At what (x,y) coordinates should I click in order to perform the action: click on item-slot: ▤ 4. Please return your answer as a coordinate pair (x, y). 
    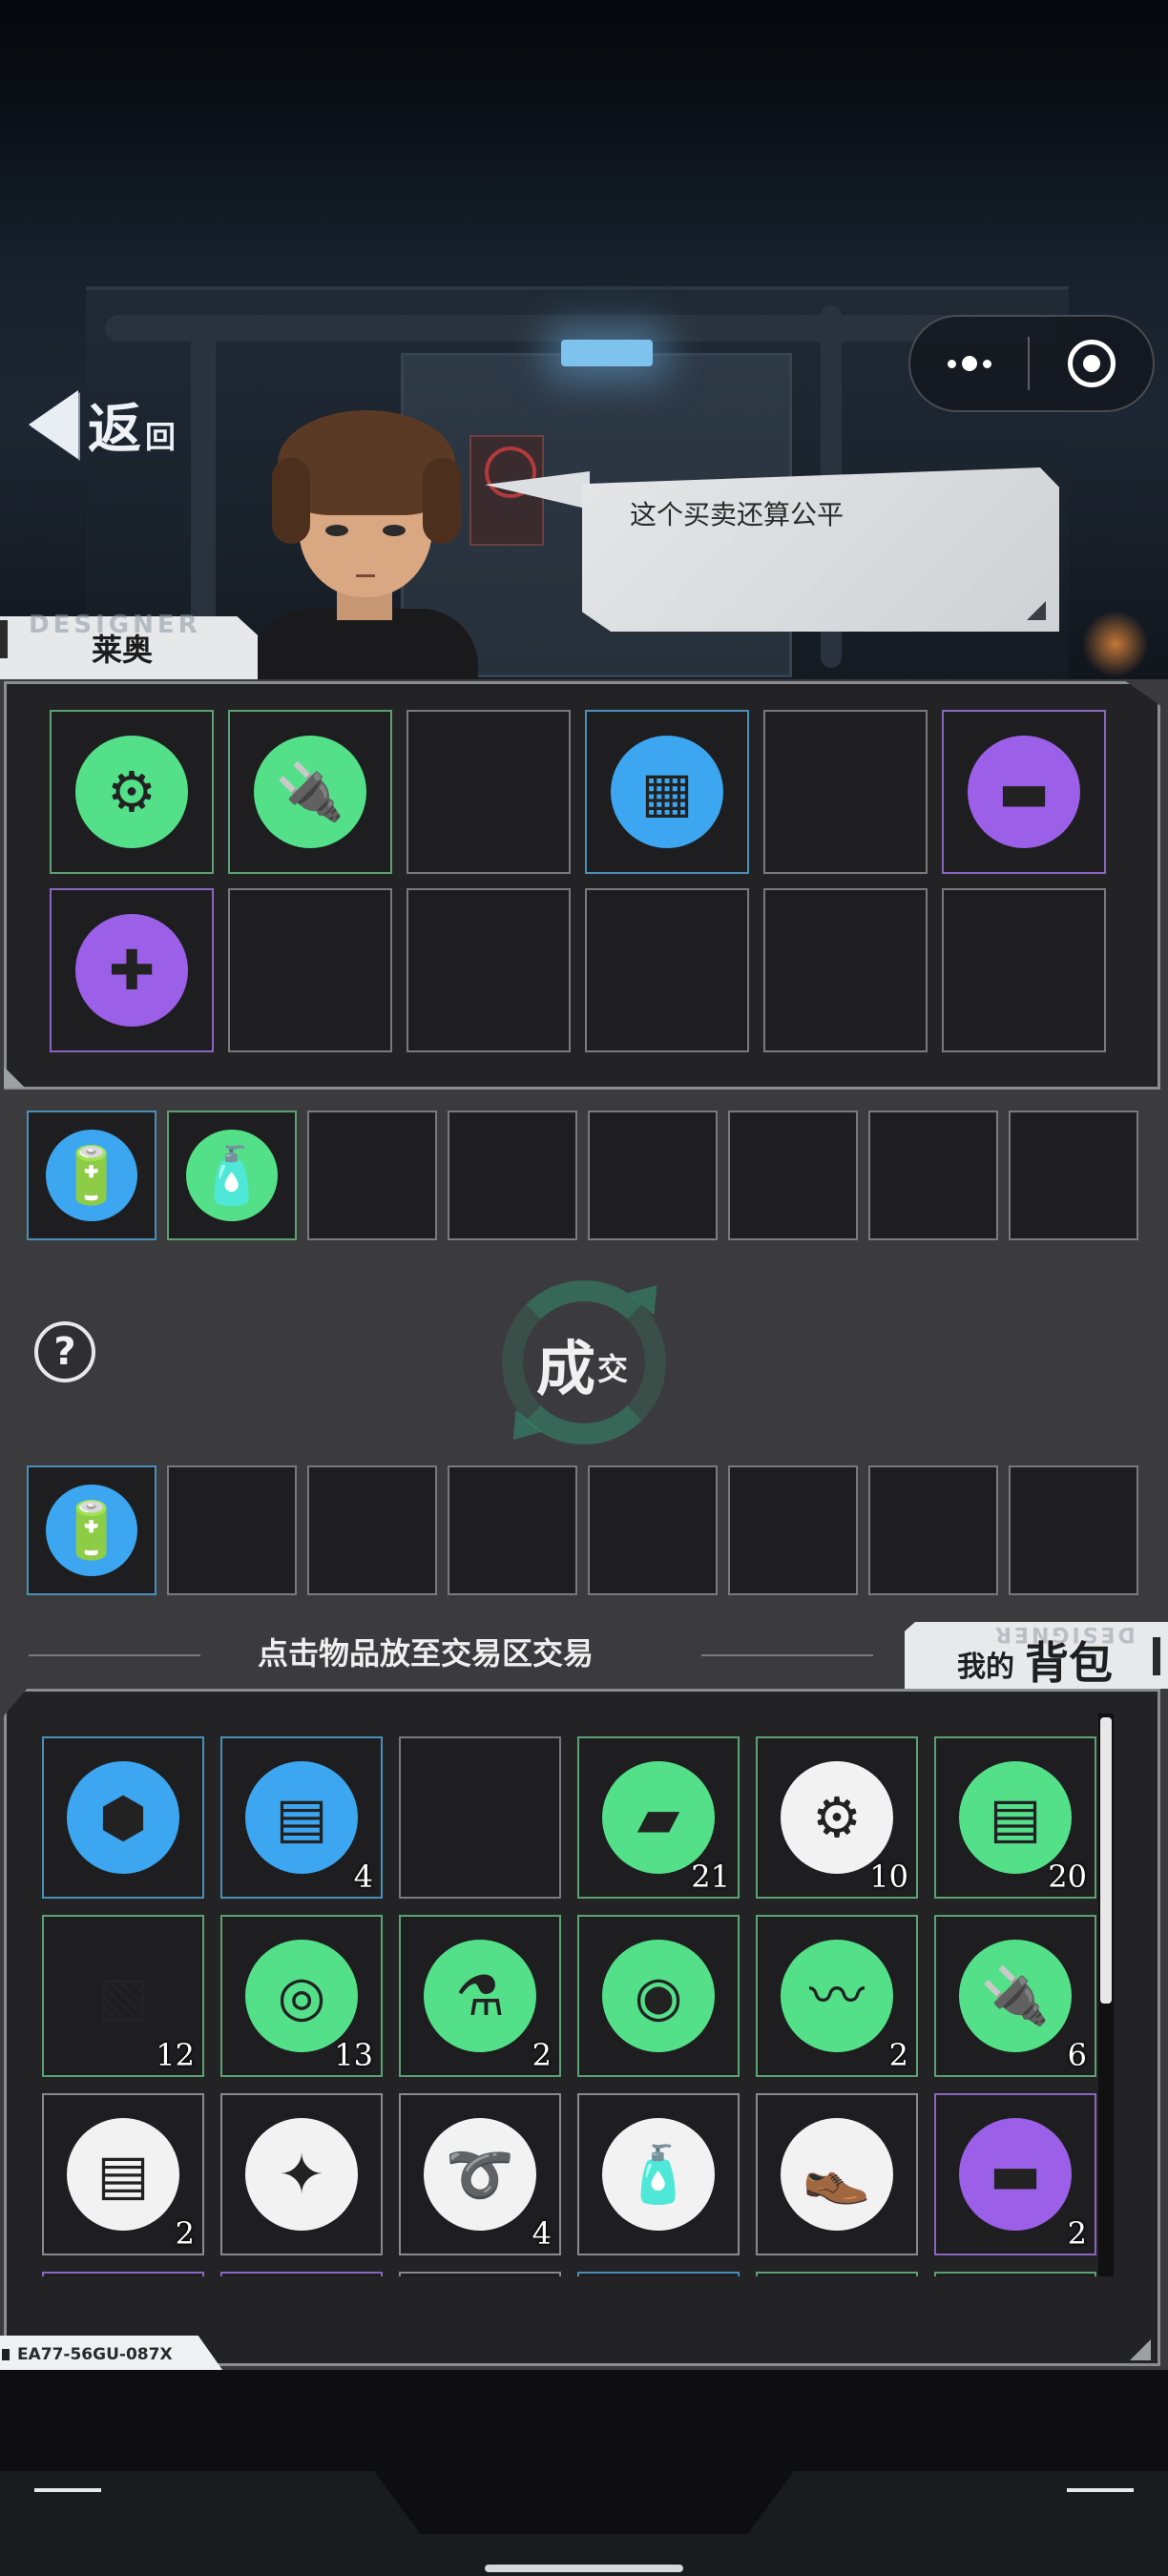
    Looking at the image, I should click on (301, 1817).